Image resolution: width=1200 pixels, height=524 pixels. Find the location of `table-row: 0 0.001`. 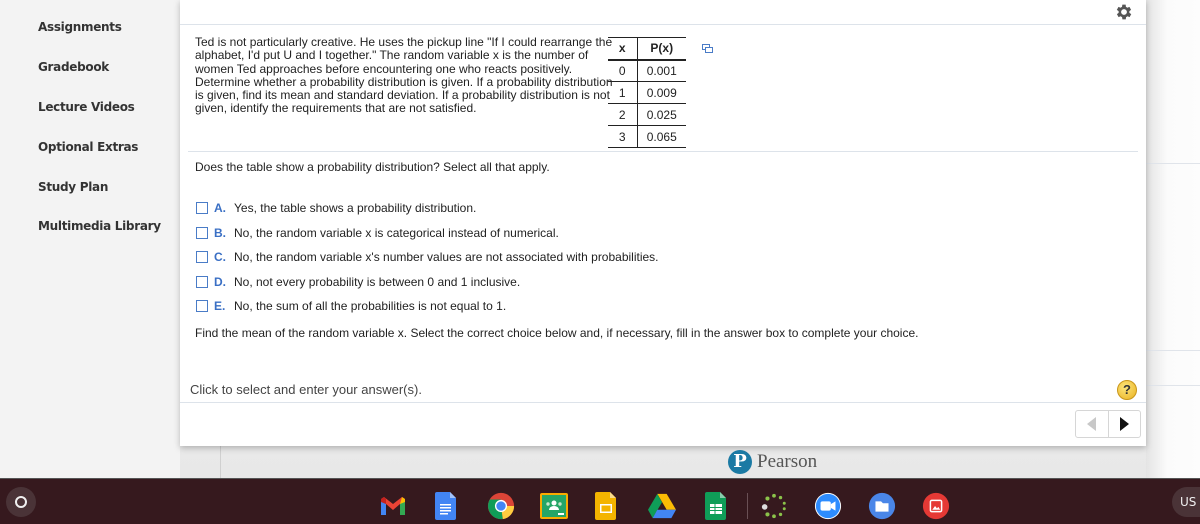

table-row: 0 0.001 is located at coordinates (647, 70).